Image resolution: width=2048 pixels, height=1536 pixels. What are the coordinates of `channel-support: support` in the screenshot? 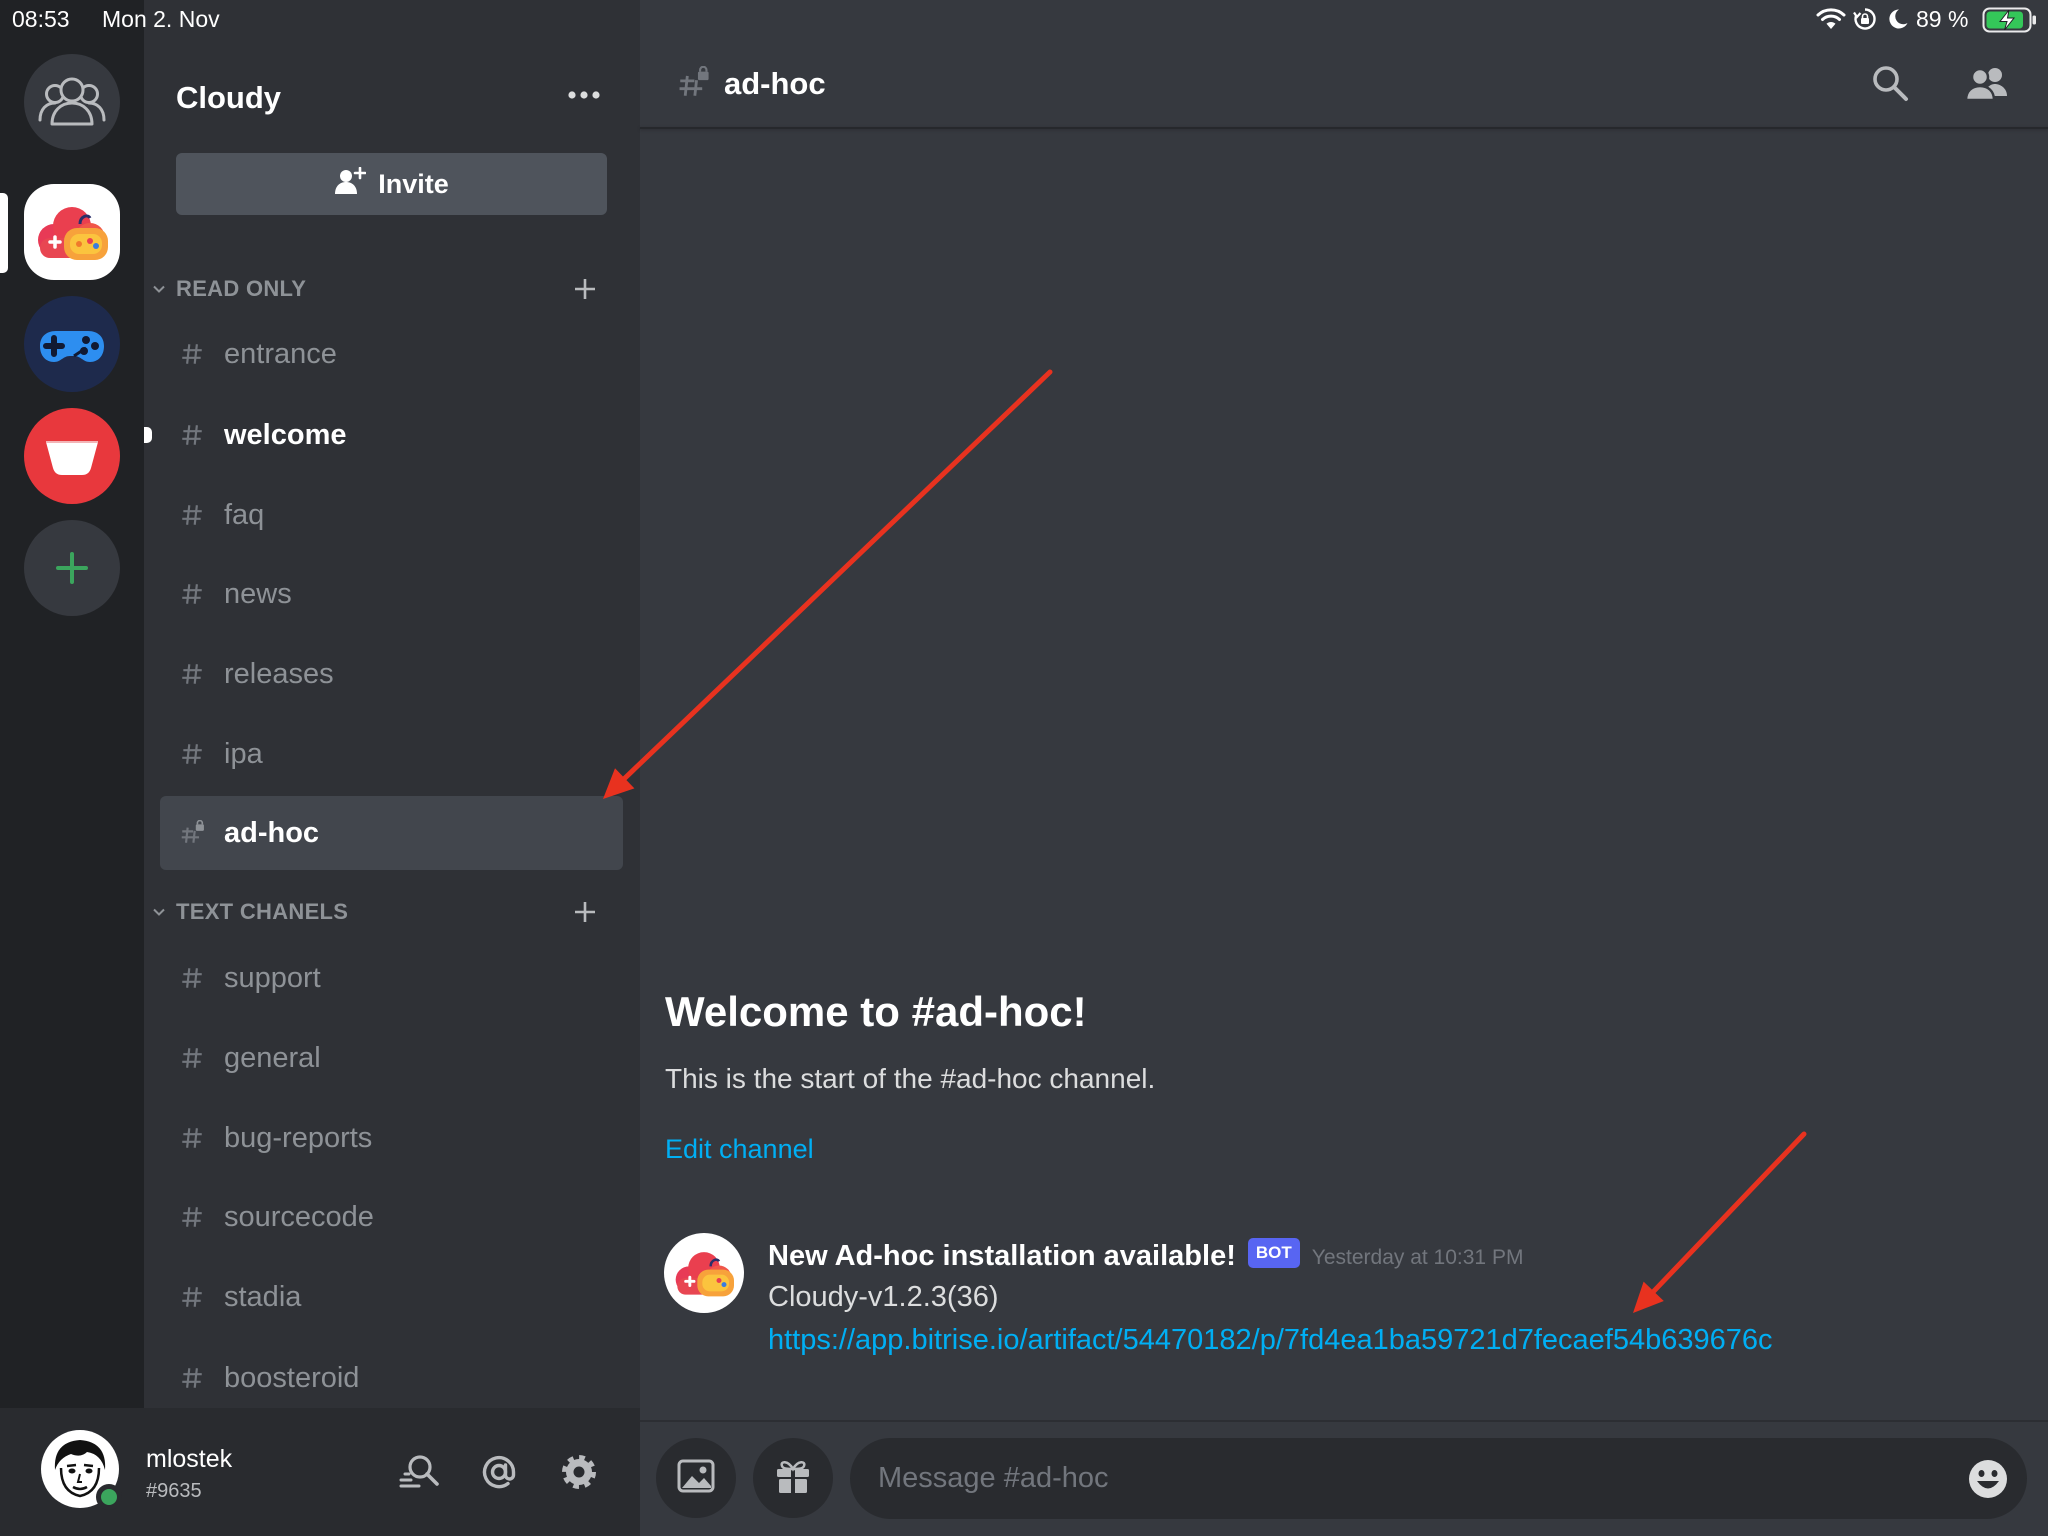 It's located at (391, 978).